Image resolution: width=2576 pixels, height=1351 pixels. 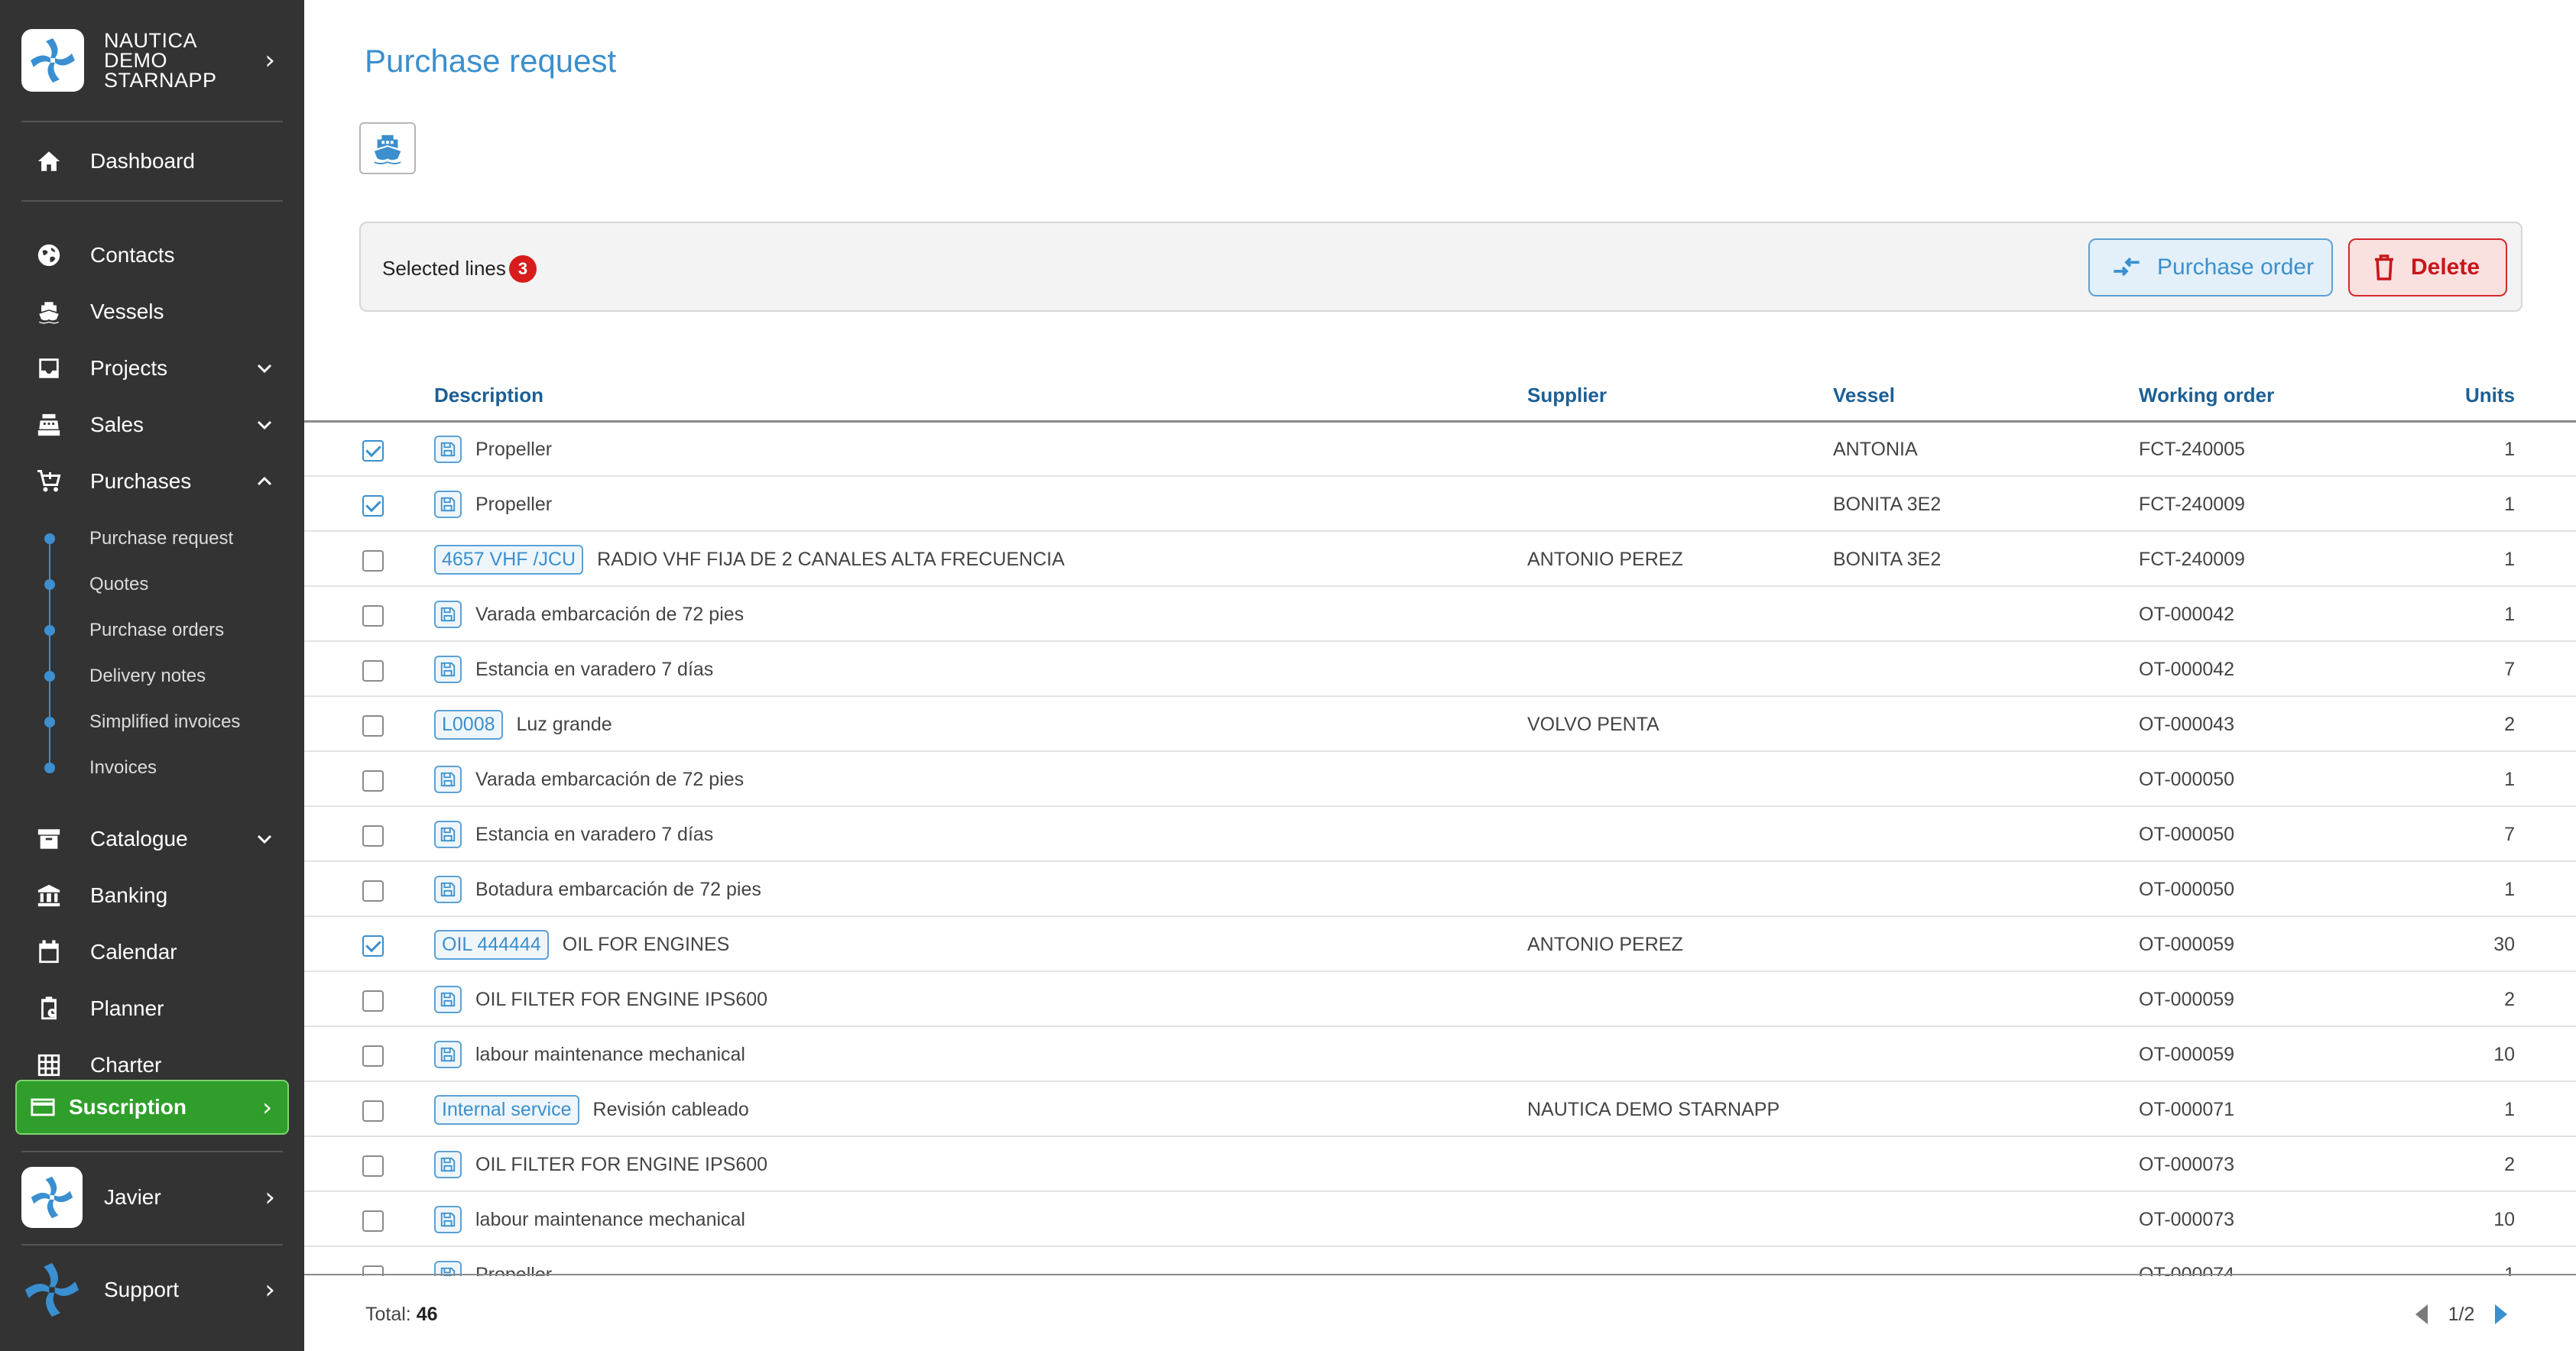 I want to click on table-row: Estancia en varadero 7 días OT-000042 7, so click(x=1440, y=669).